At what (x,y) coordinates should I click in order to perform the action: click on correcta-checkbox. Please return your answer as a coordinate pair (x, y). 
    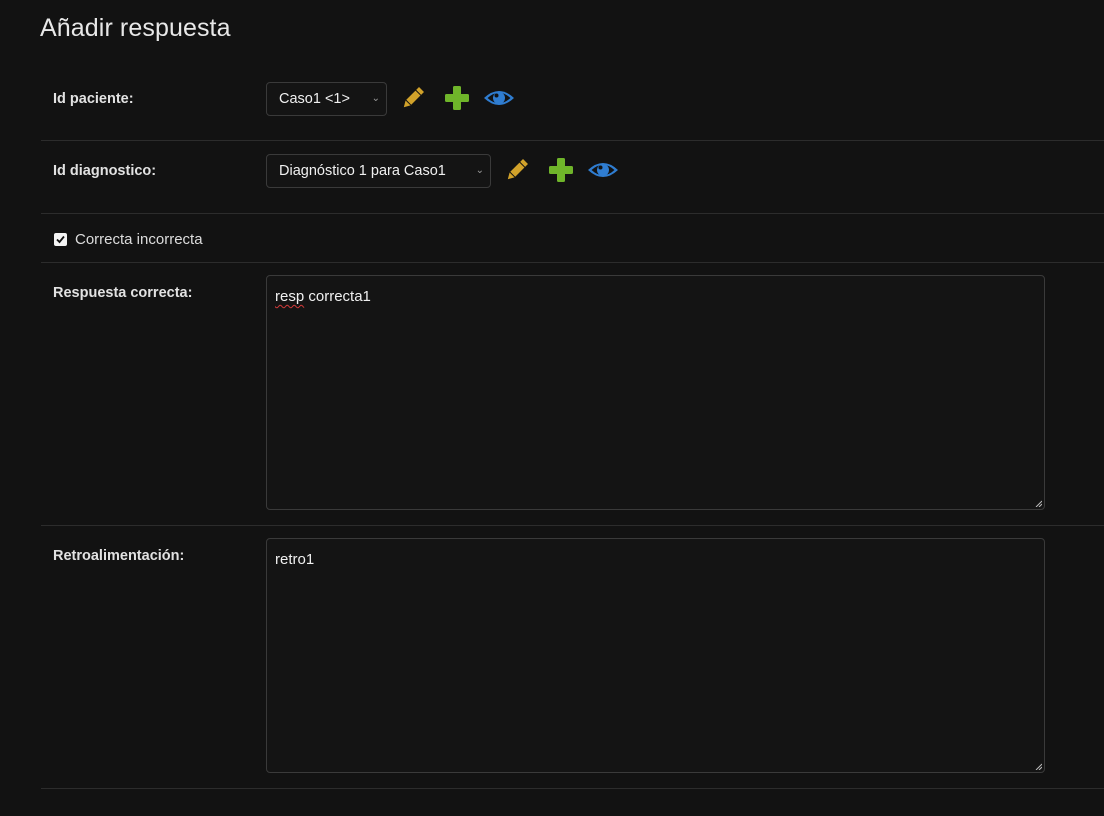
    Looking at the image, I should click on (60, 239).